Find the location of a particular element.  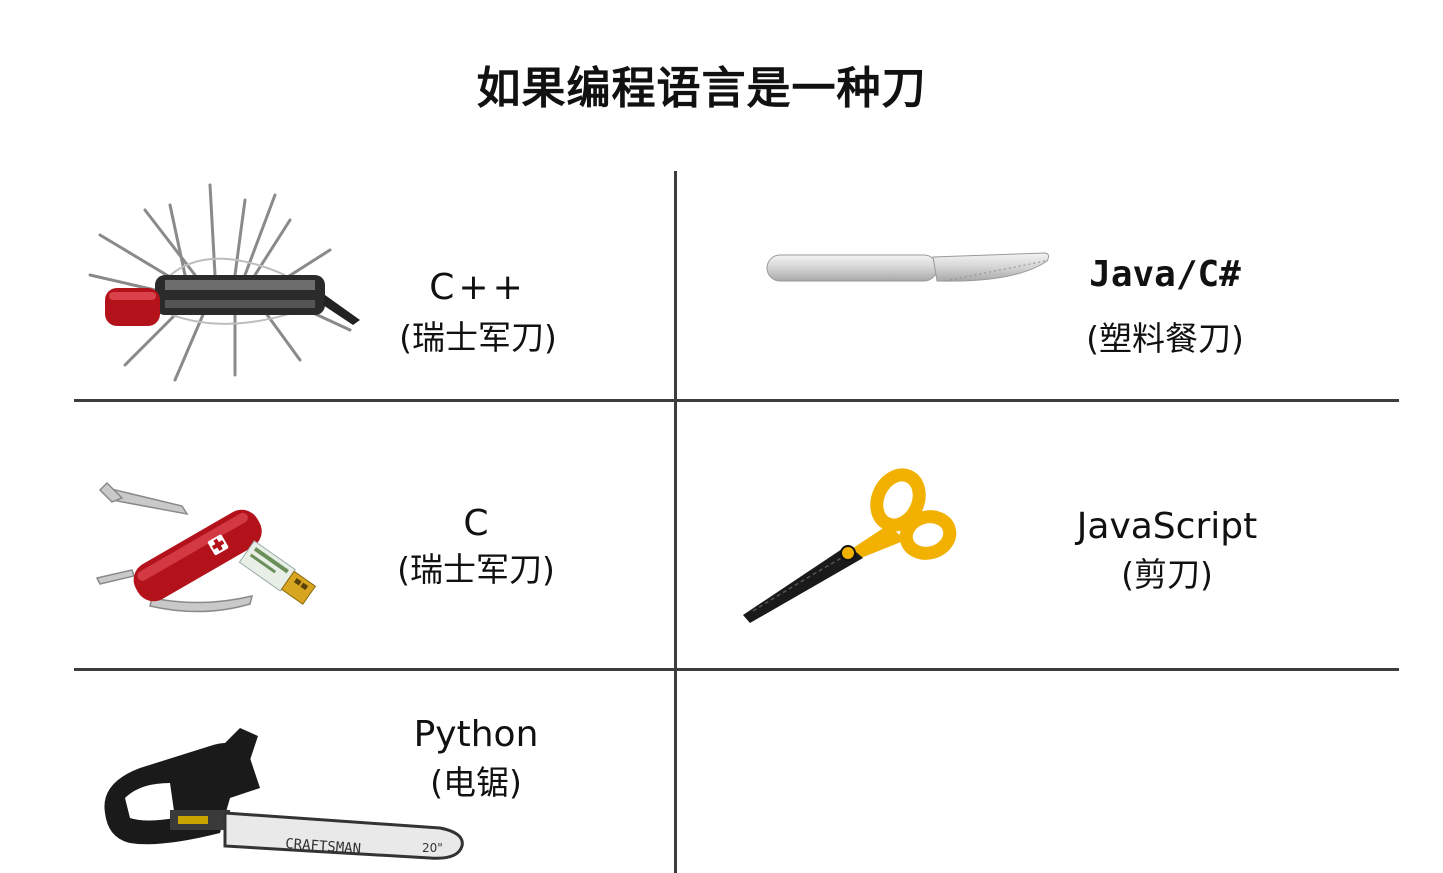

language-name: JavaScript is located at coordinates (1167, 526).